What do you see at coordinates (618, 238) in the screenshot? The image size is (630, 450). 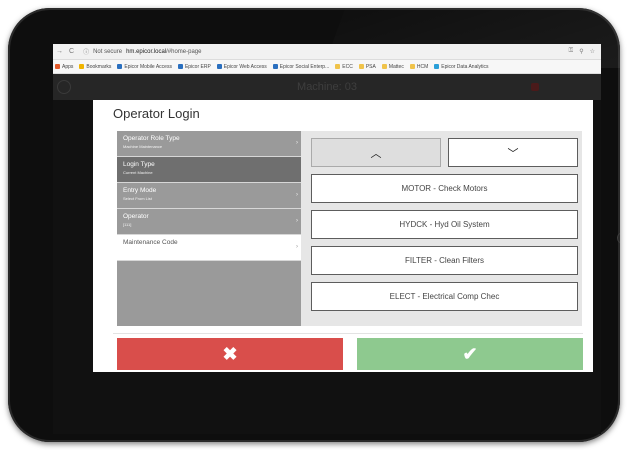 I see `tablet-home-button` at bounding box center [618, 238].